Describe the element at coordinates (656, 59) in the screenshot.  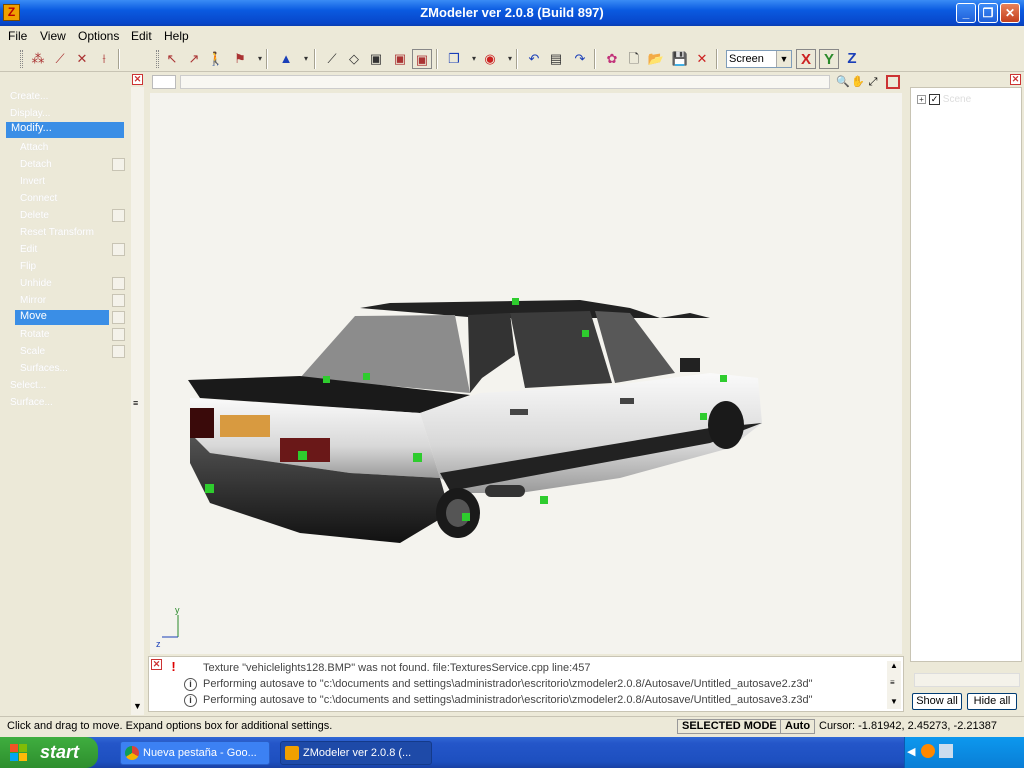
I see `open-folder-icon: 📂` at that location.